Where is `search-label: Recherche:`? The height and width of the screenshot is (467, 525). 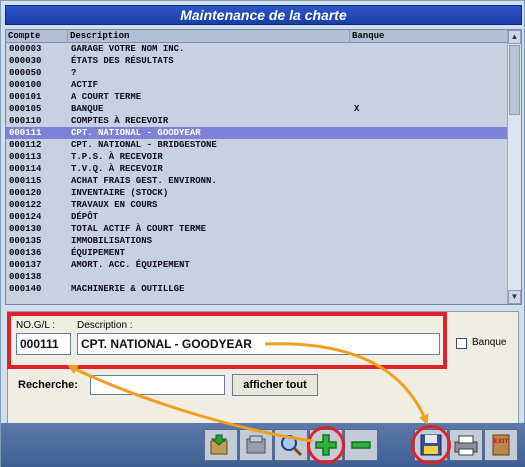
search-label: Recherche: is located at coordinates (48, 385).